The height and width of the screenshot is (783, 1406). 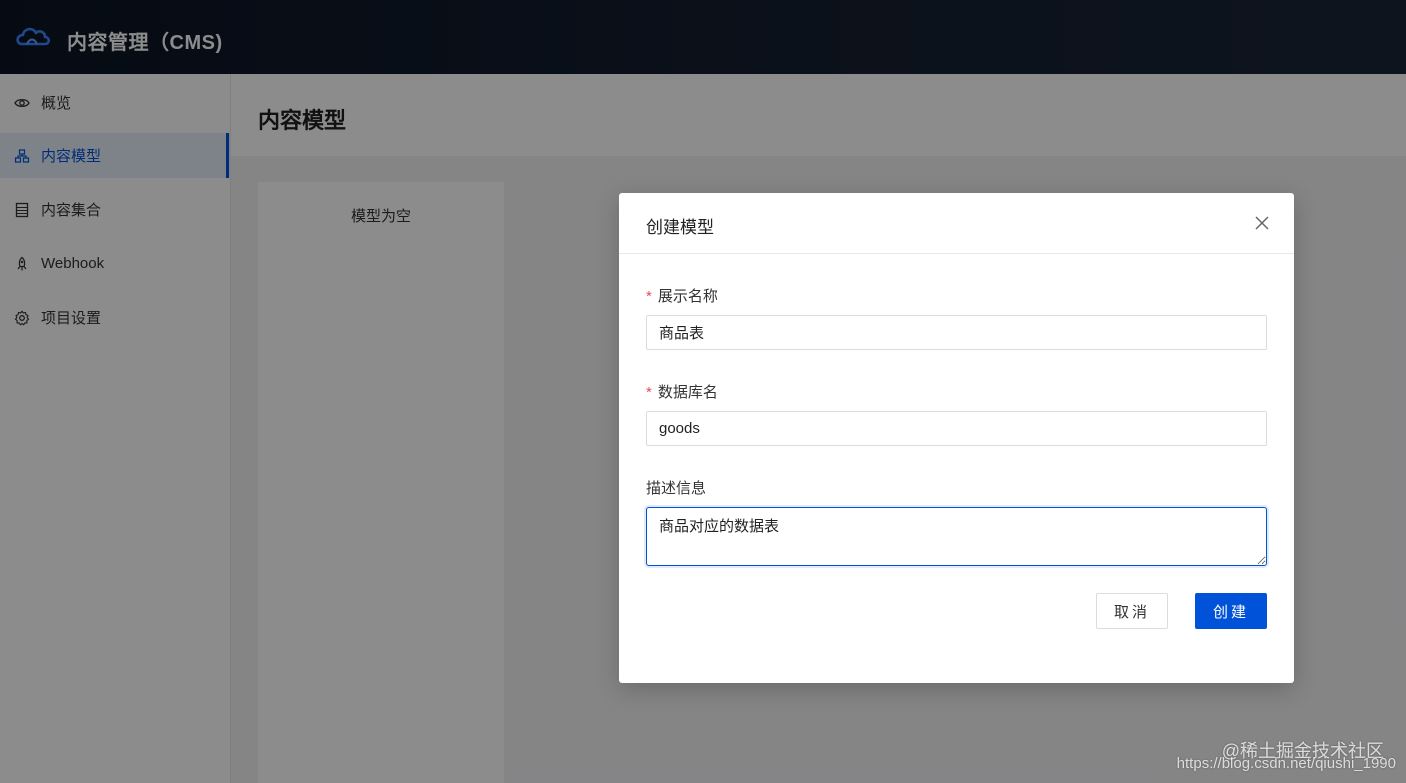 What do you see at coordinates (956, 223) in the screenshot?
I see `dialog-header: 创建模型` at bounding box center [956, 223].